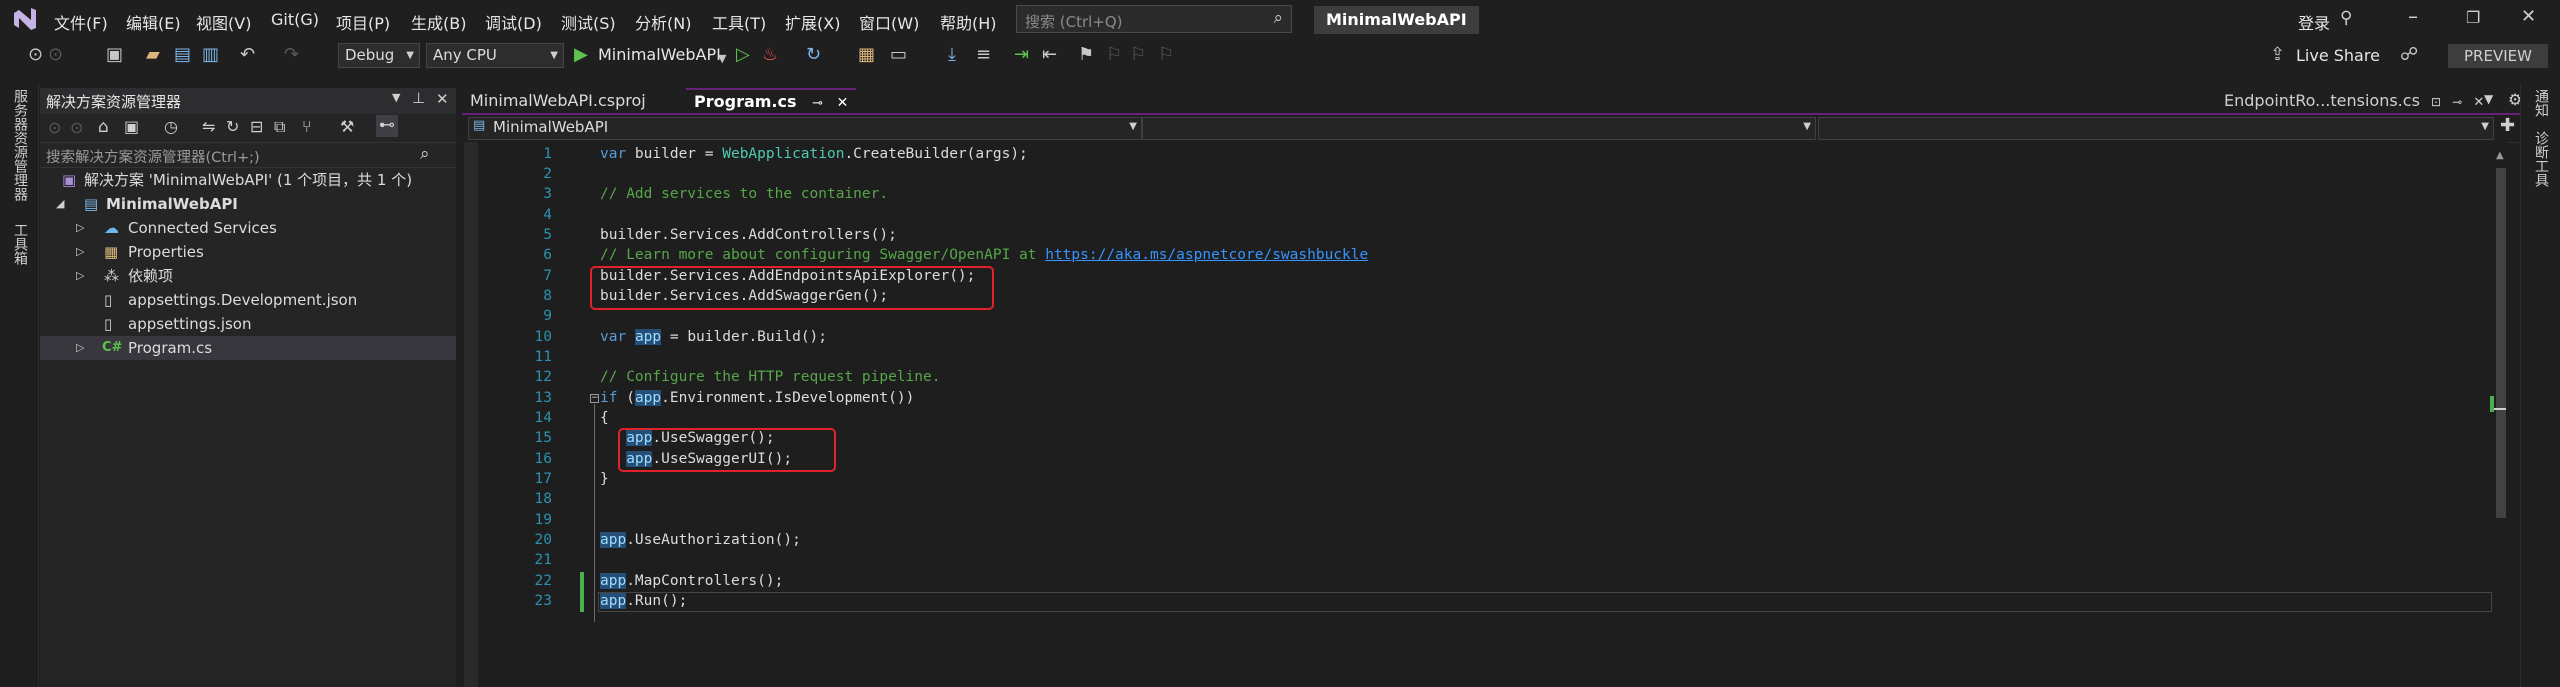 The width and height of the screenshot is (2560, 687). I want to click on live-share-icon: ⇪, so click(2277, 55).